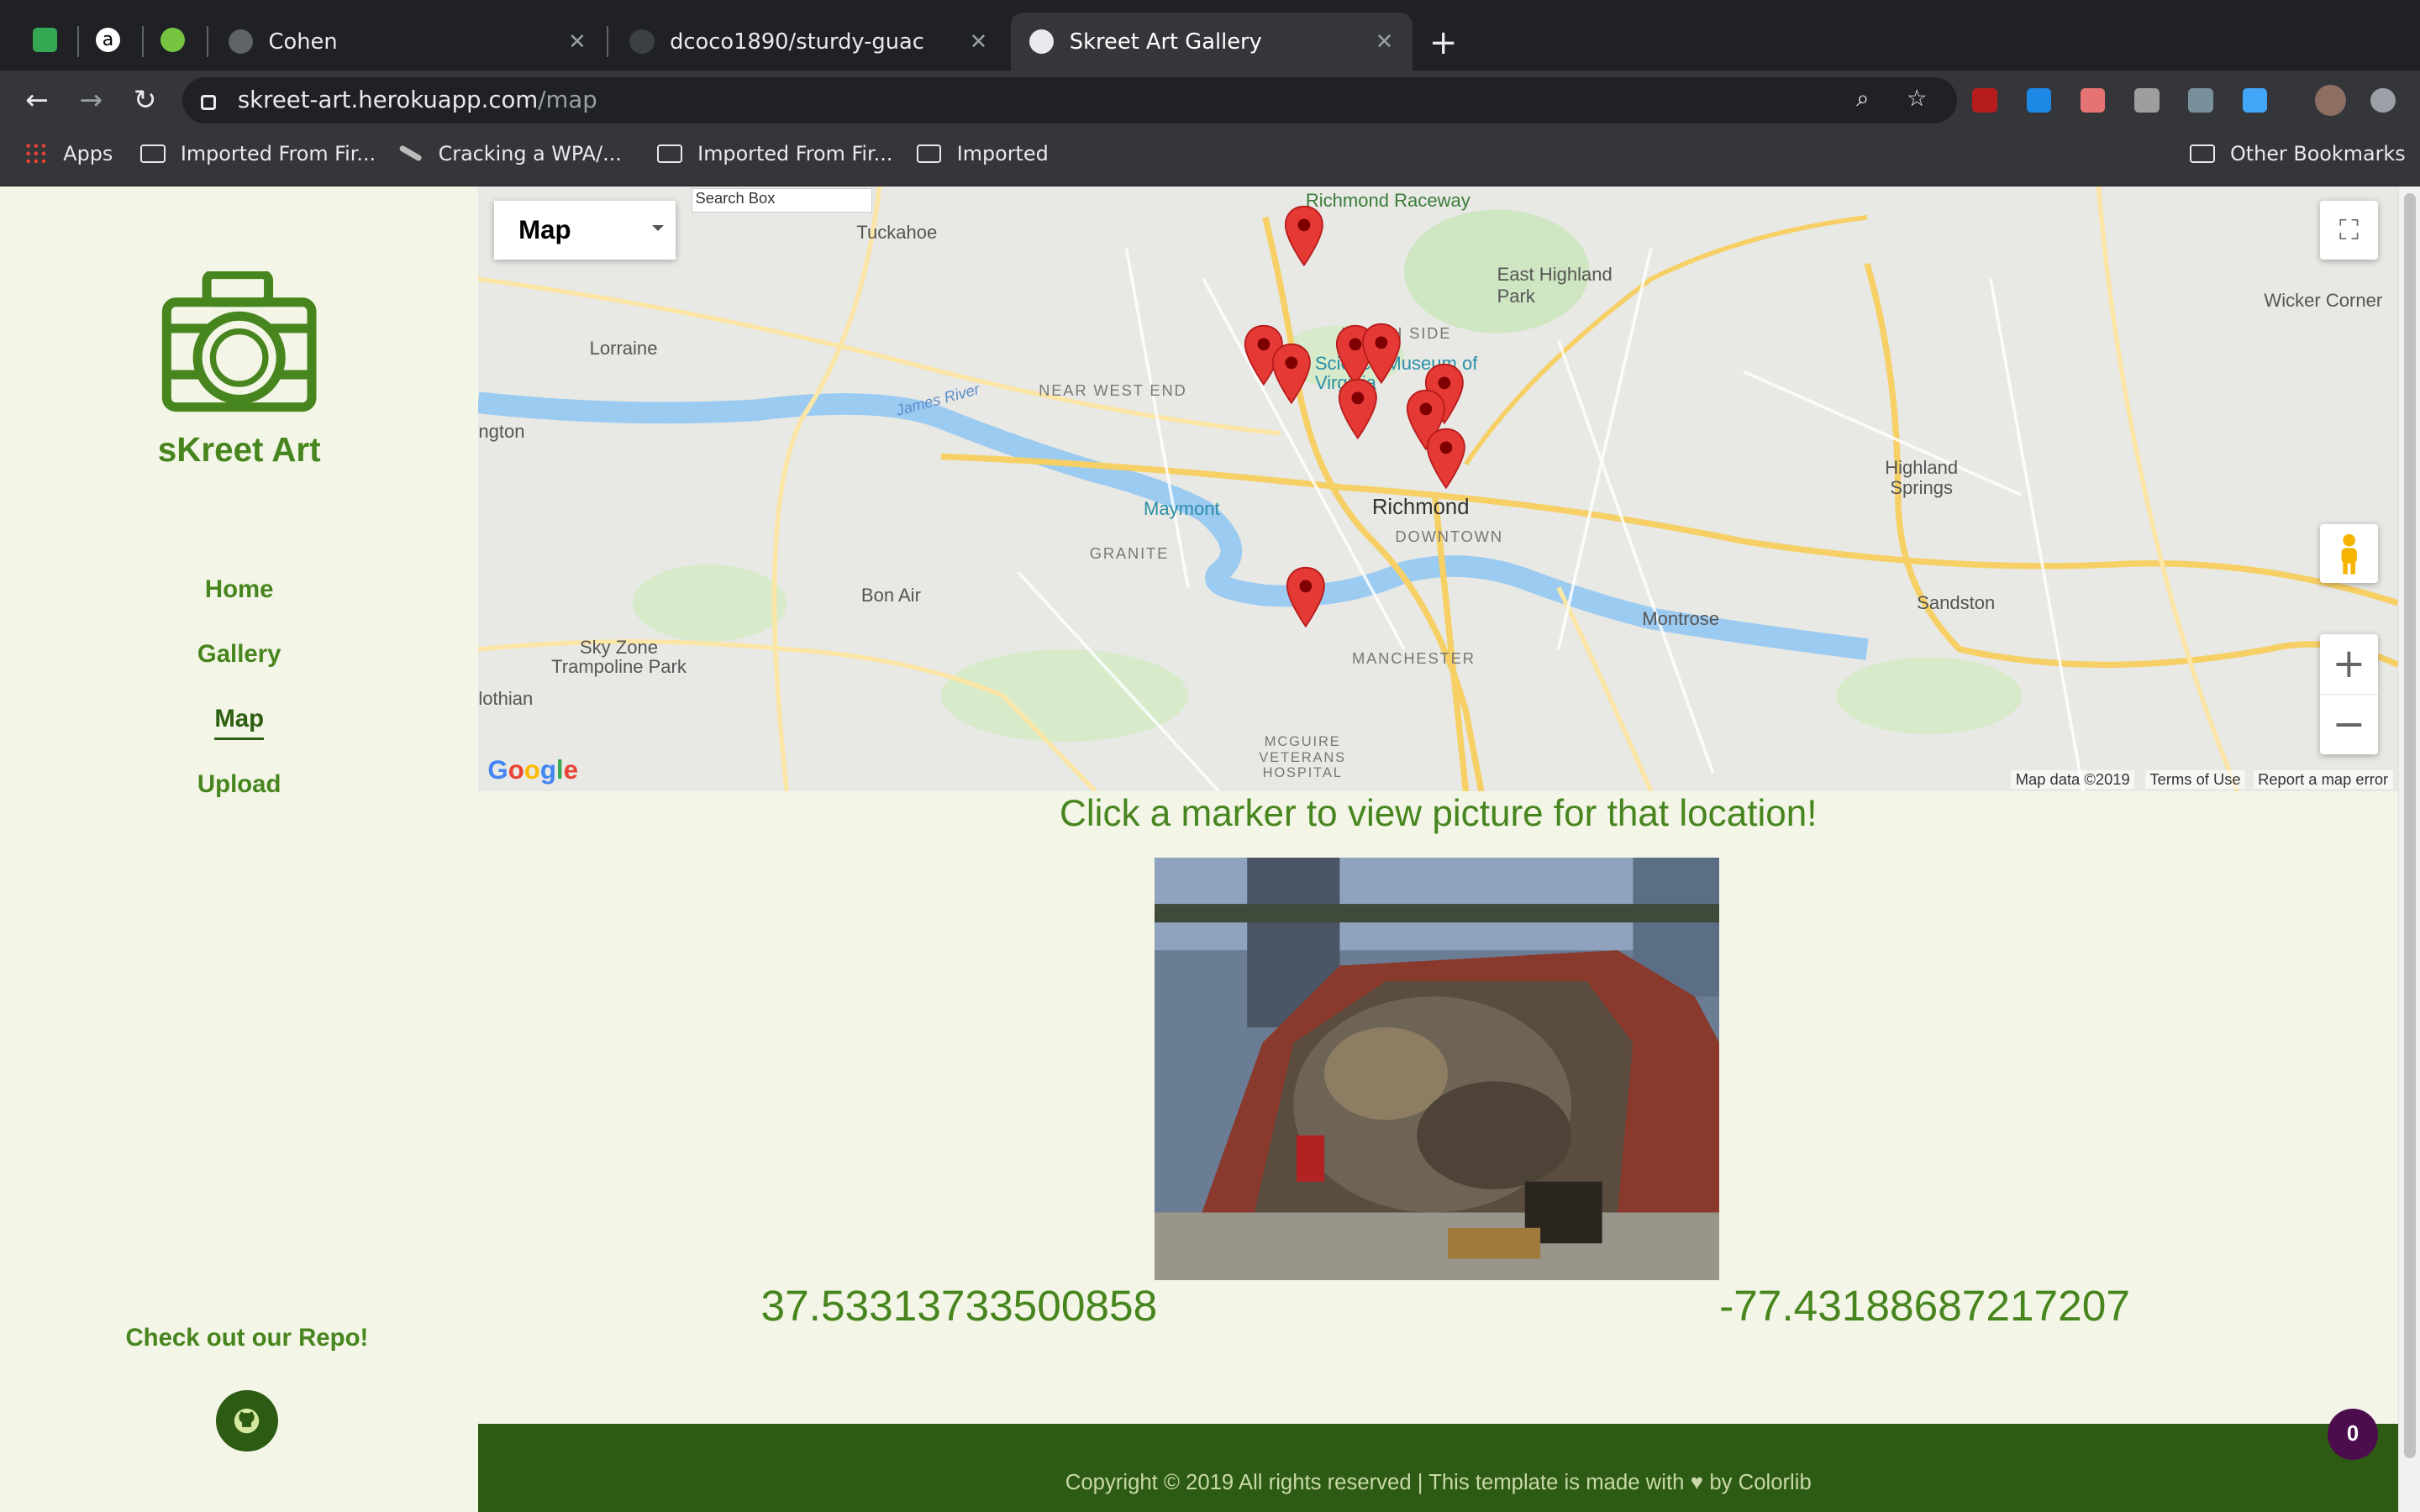 The height and width of the screenshot is (1512, 2420). What do you see at coordinates (2323, 779) in the screenshot?
I see `report-map-error-link: Report a map error` at bounding box center [2323, 779].